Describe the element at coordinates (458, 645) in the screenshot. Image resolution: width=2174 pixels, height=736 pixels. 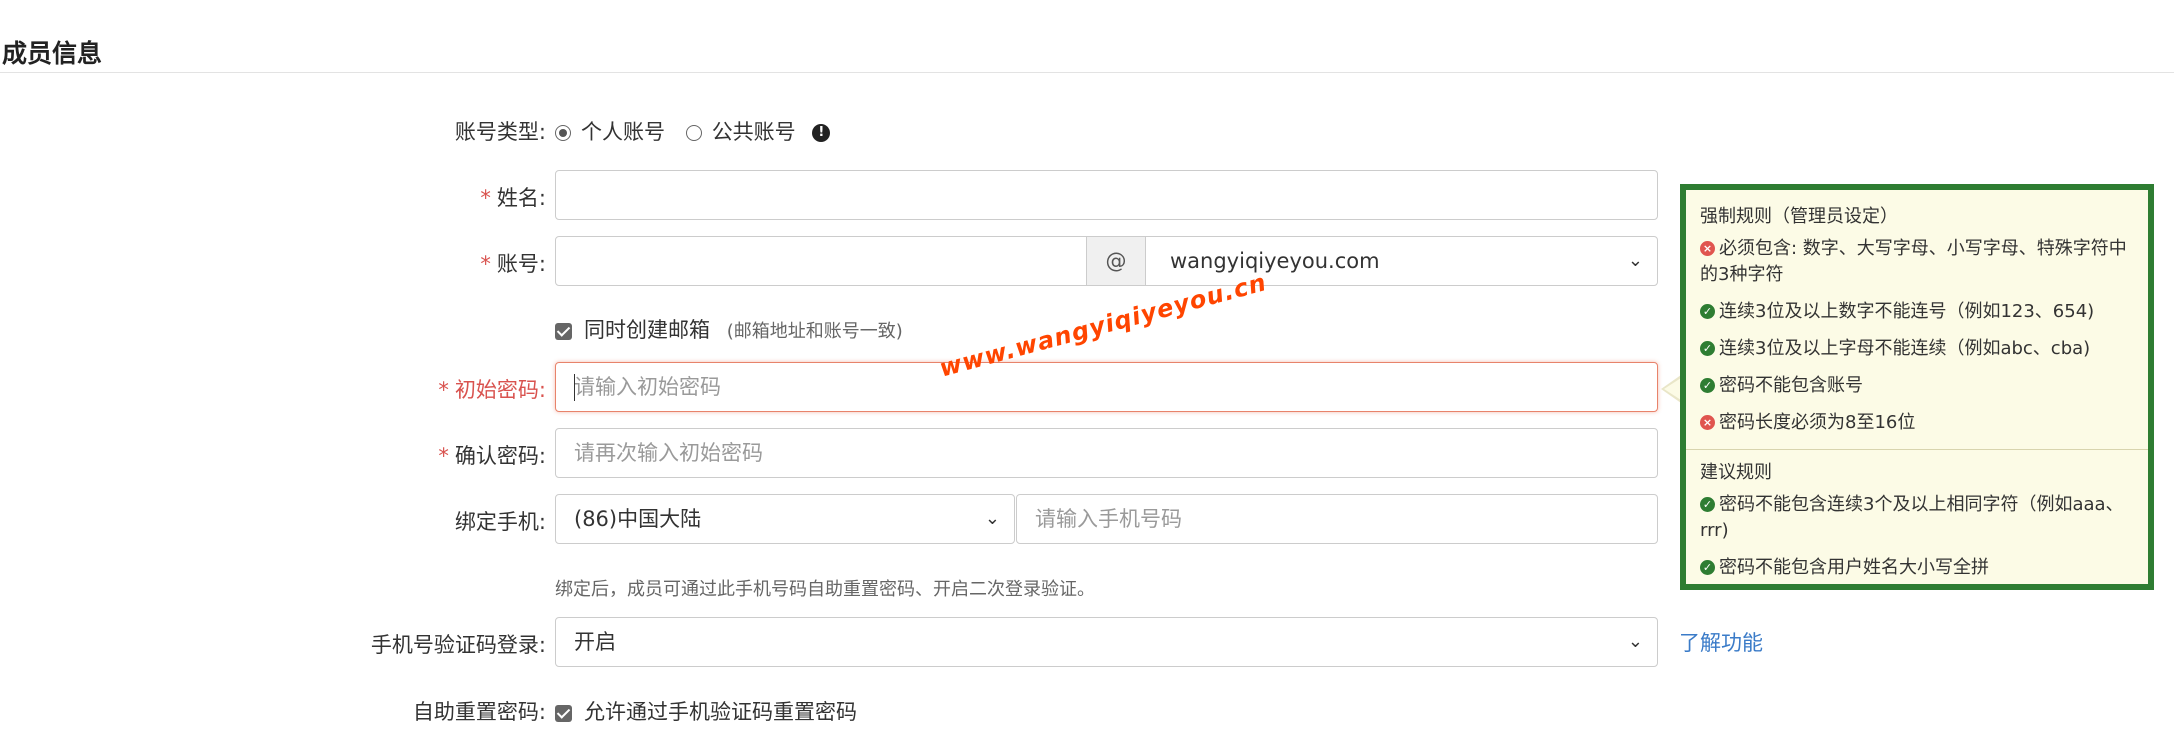
I see `sms-login-label: 手机号验证码登录:` at that location.